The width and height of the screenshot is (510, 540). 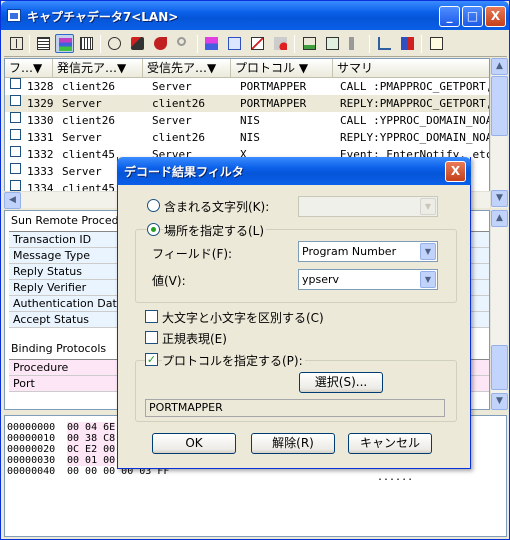 What do you see at coordinates (91, 427) in the screenshot?
I see `hex-bytes: 00 04 6E` at bounding box center [91, 427].